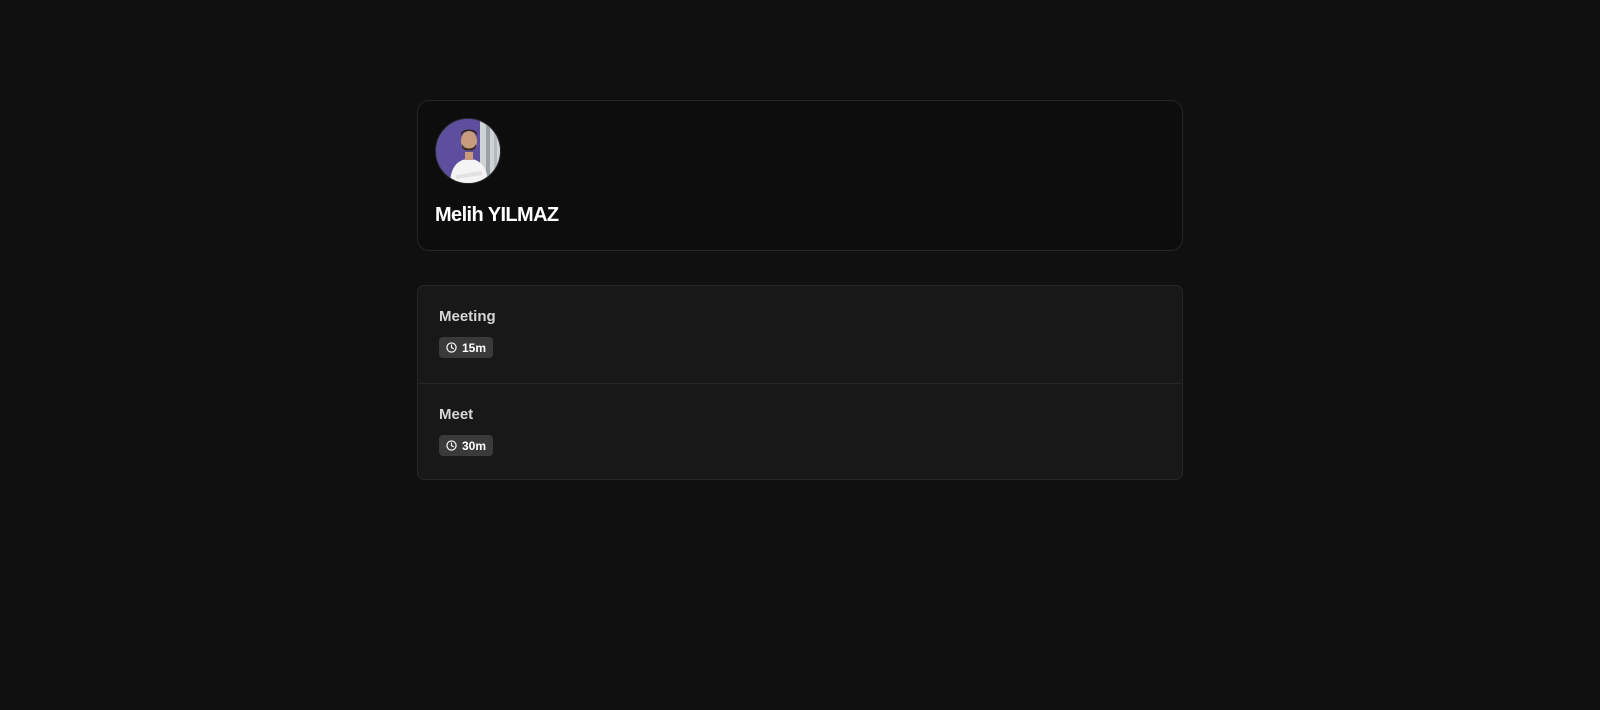 This screenshot has height=710, width=1600. What do you see at coordinates (800, 175) in the screenshot?
I see `profile-card: Melih YILMAZ` at bounding box center [800, 175].